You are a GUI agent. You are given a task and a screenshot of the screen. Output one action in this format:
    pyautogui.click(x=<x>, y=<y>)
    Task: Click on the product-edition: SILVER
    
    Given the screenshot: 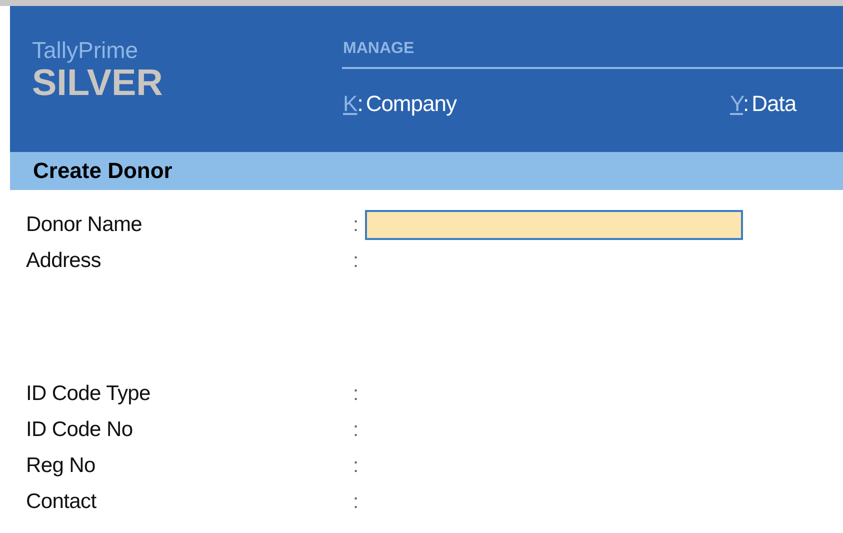 What is the action you would take?
    pyautogui.click(x=98, y=83)
    